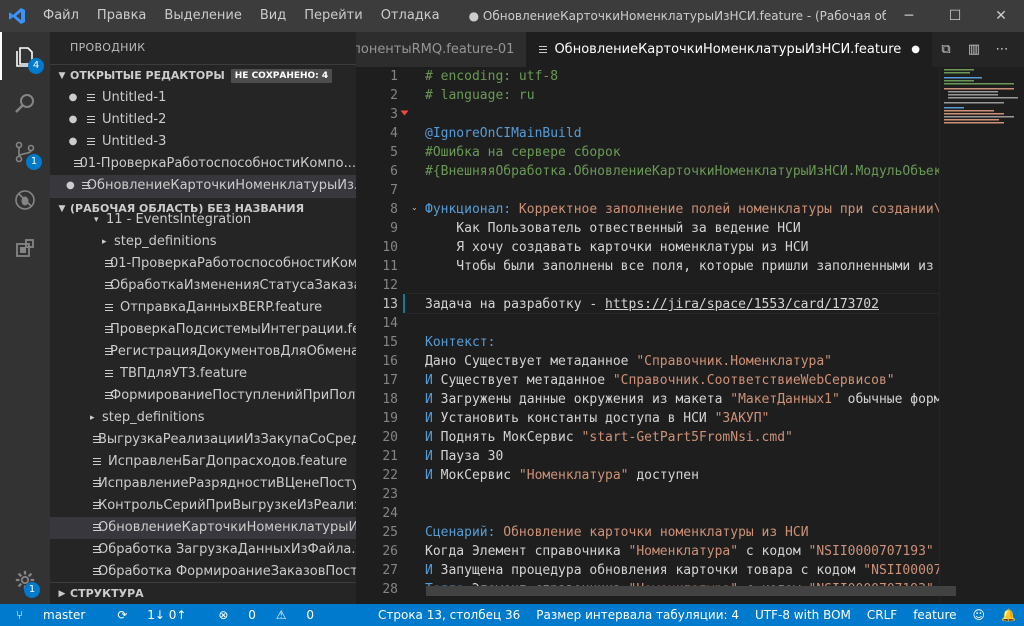 The width and height of the screenshot is (1024, 626). What do you see at coordinates (979, 615) in the screenshot?
I see `feedback-icon: ☺` at bounding box center [979, 615].